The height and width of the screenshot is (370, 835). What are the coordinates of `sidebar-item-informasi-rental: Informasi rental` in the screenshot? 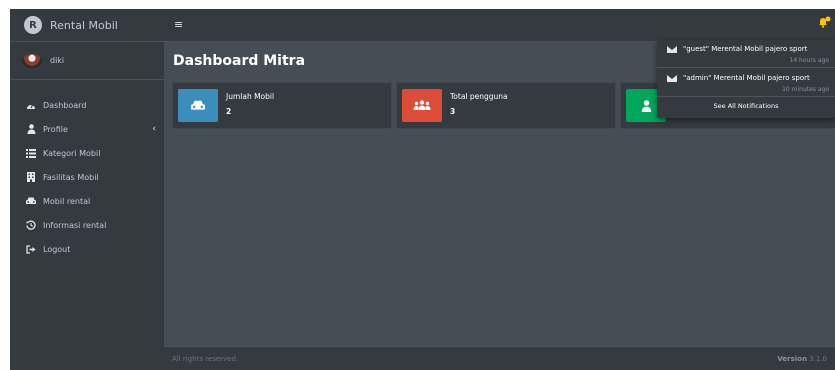 It's located at (87, 225).